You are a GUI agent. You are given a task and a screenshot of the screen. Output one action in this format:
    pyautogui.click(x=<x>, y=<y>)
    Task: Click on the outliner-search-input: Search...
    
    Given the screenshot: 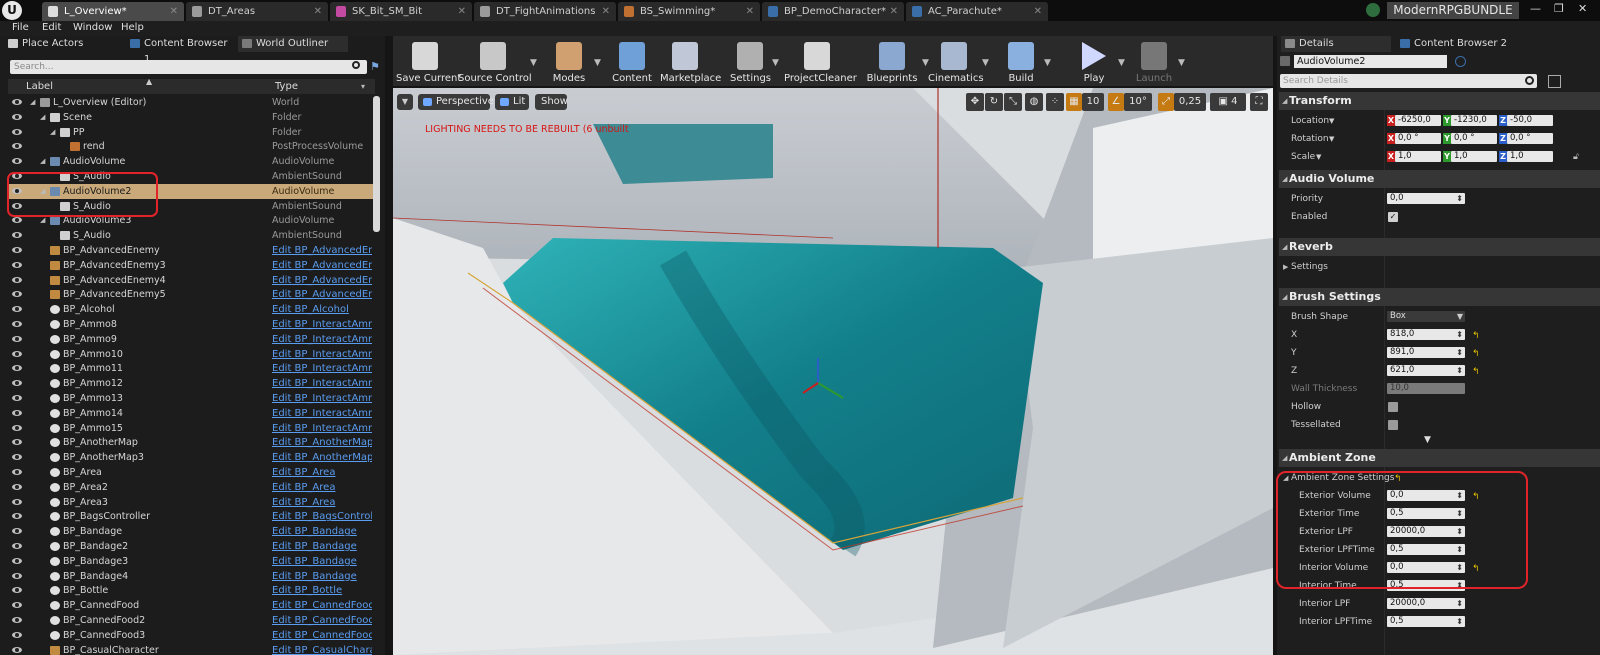 What is the action you would take?
    pyautogui.click(x=188, y=67)
    